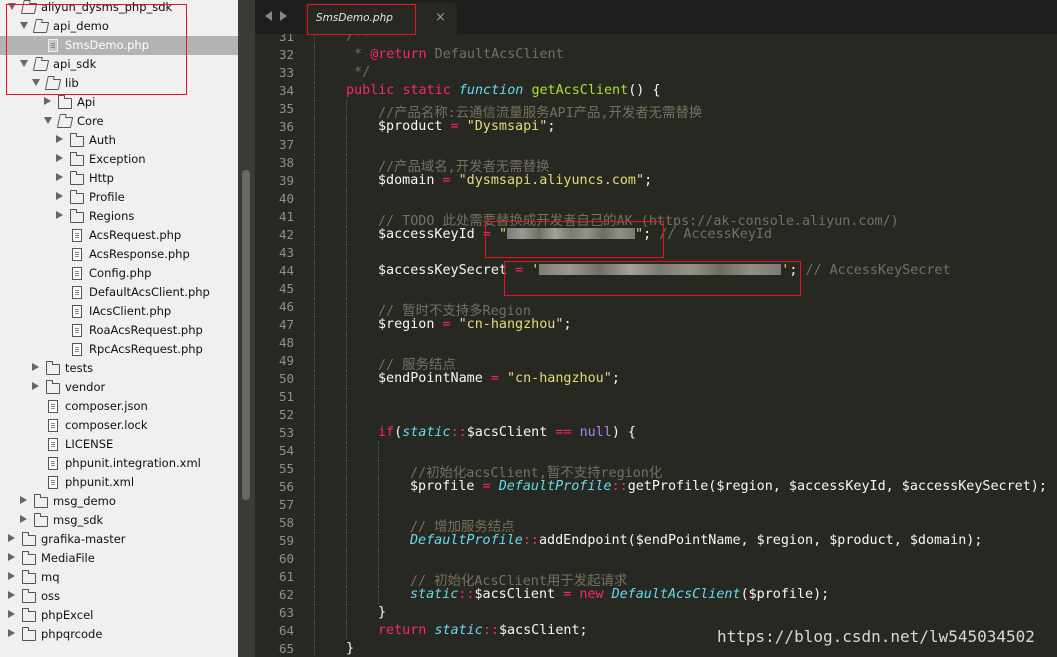 Image resolution: width=1057 pixels, height=657 pixels. I want to click on tree-folder: oss, so click(119, 596).